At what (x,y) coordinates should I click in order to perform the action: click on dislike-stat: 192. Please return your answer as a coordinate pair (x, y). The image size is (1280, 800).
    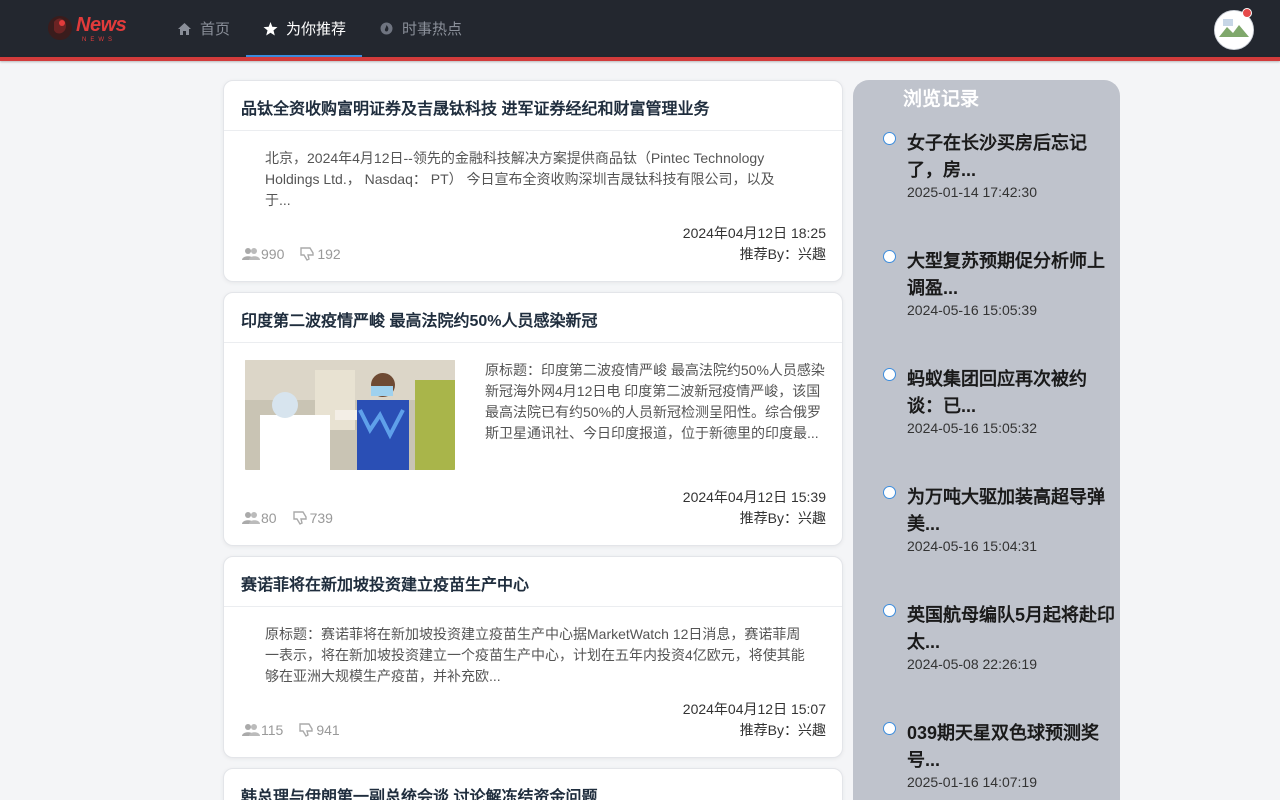
    Looking at the image, I should click on (320, 254).